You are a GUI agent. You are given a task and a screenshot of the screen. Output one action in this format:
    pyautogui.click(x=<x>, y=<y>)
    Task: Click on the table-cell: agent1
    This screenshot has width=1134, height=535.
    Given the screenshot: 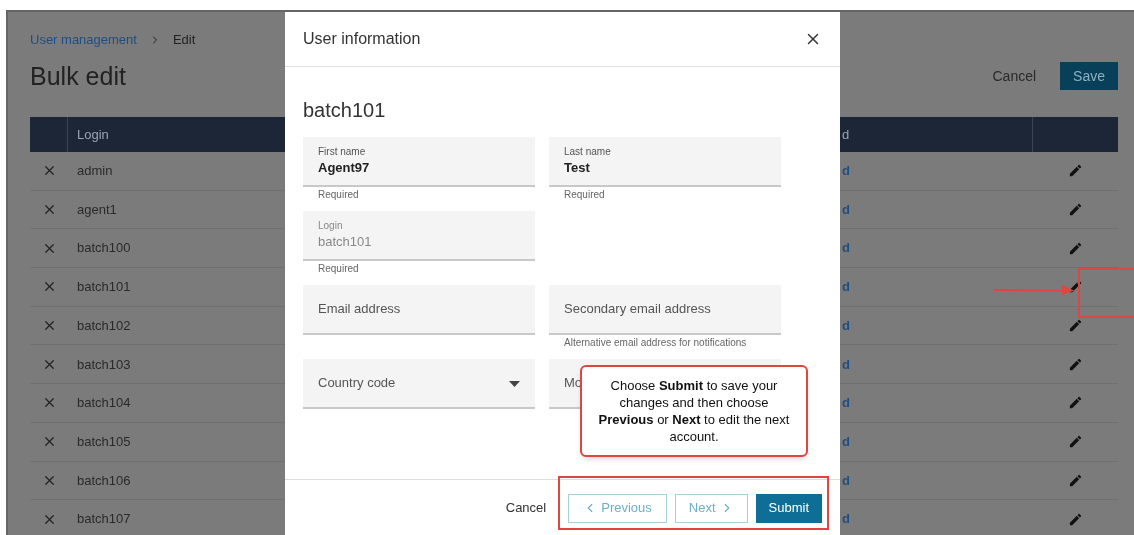 What is the action you would take?
    pyautogui.click(x=97, y=209)
    